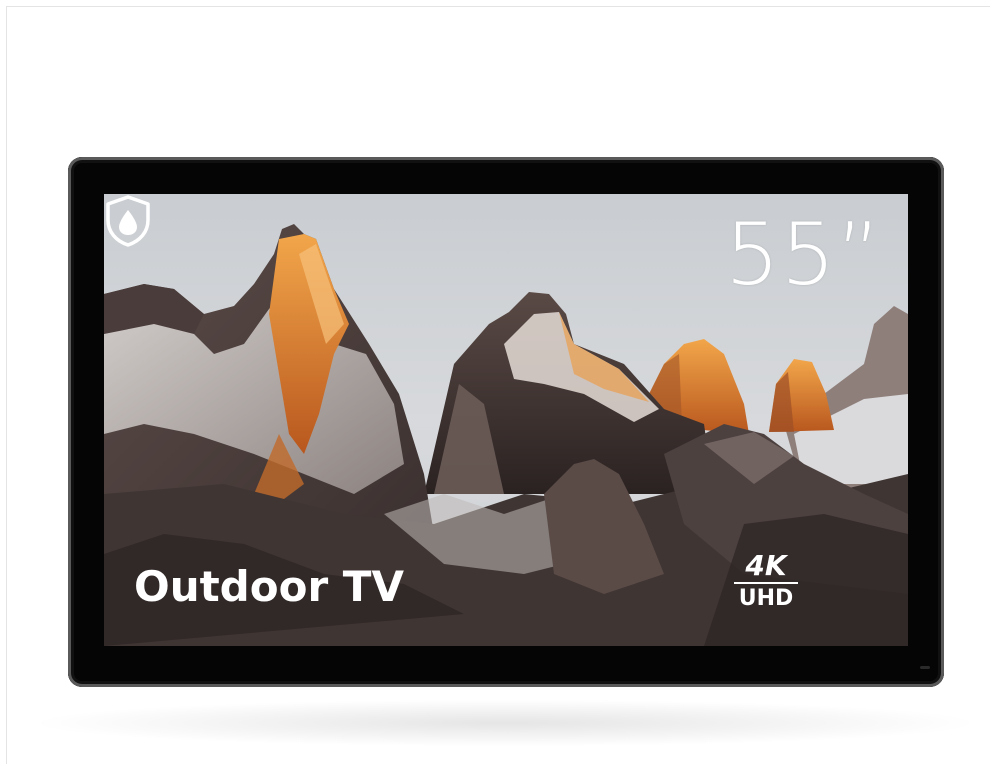 The height and width of the screenshot is (766, 992). What do you see at coordinates (925, 667) in the screenshot?
I see `tv-indicator-light` at bounding box center [925, 667].